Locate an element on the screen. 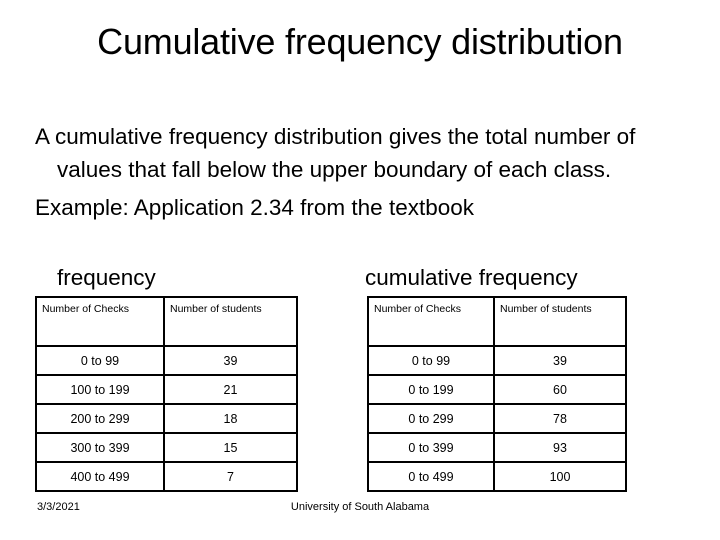 Image resolution: width=720 pixels, height=540 pixels. footer-organization: University of South Alabama is located at coordinates (360, 507).